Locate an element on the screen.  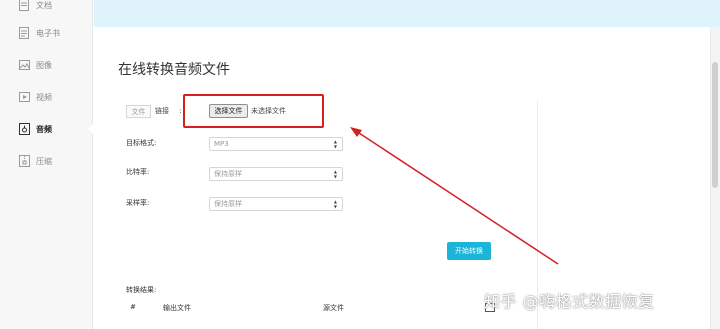
annotation-arrow is located at coordinates (454, 196).